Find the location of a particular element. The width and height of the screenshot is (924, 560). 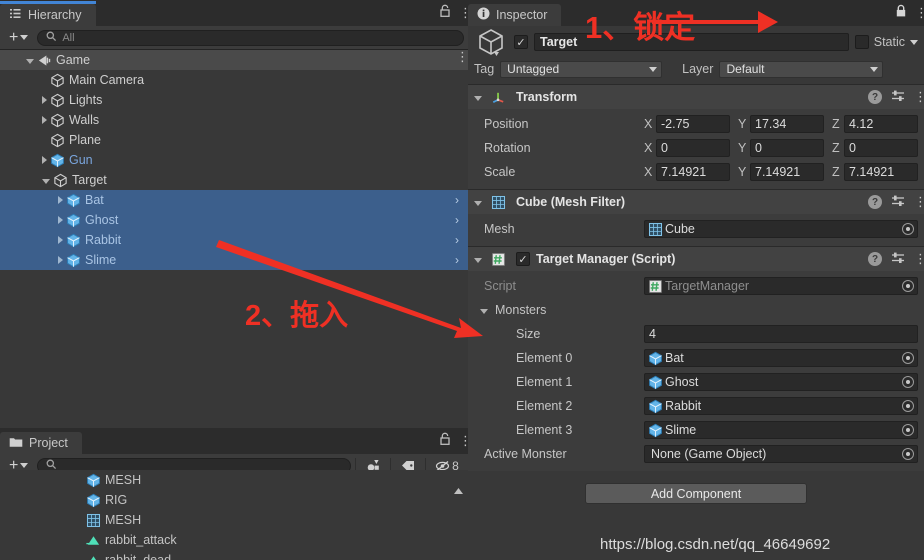

axis-y-input: 17.34 is located at coordinates (787, 124).